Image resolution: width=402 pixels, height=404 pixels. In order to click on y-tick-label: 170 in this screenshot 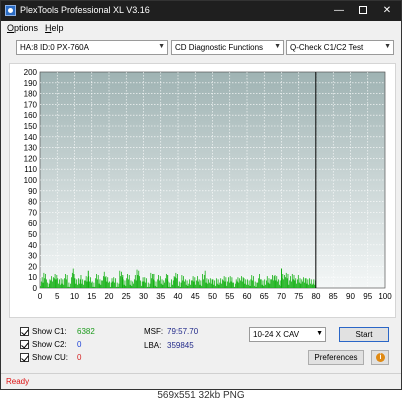, I will do `click(31, 104)`.